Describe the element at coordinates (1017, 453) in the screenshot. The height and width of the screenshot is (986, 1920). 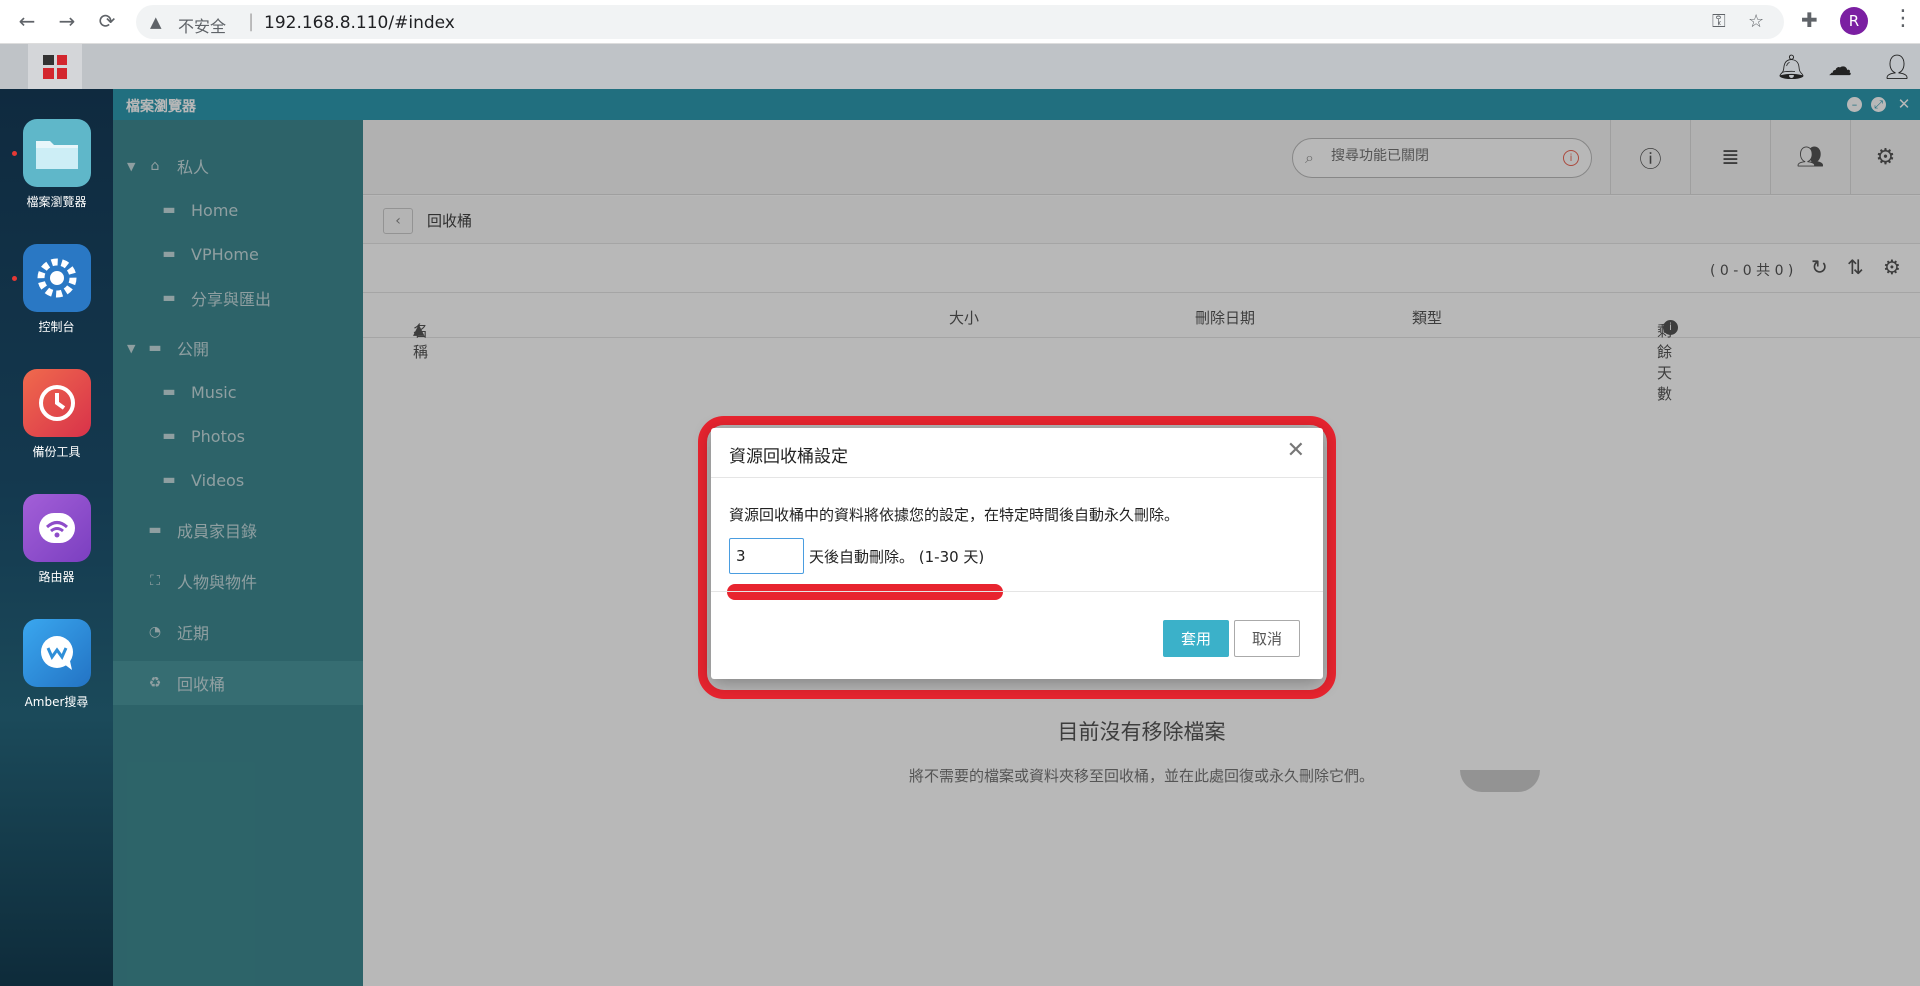
I see `dialog-header: 資源回收桶設定 ✕` at that location.